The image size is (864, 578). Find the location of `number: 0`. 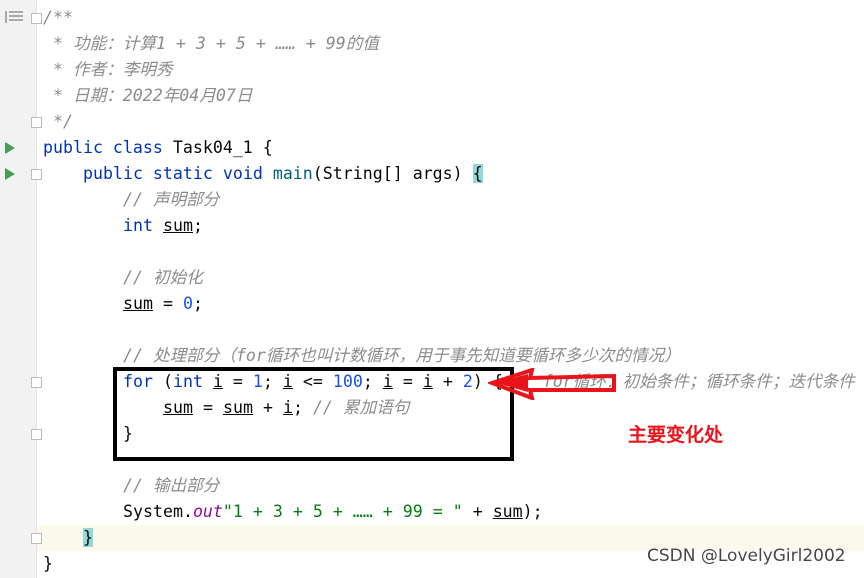

number: 0 is located at coordinates (187, 303).